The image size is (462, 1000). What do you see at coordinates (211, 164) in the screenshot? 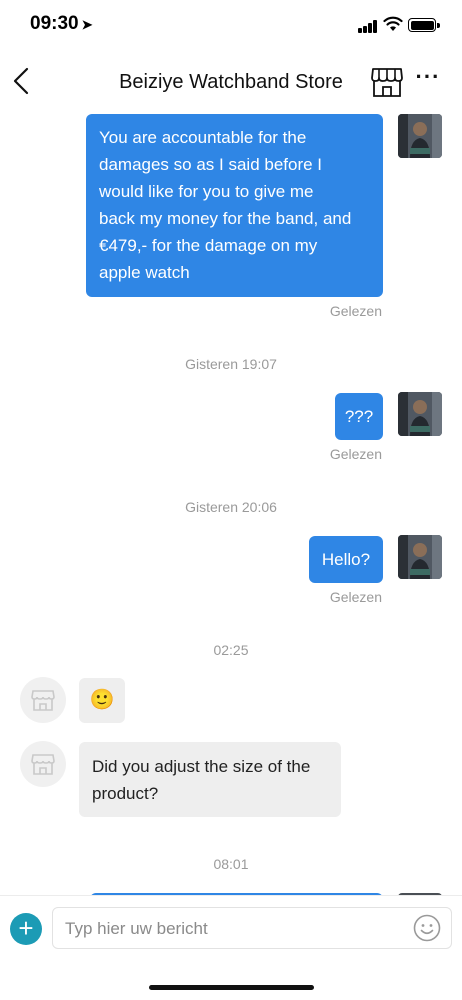
I see `message-line: damages so as I said before I` at bounding box center [211, 164].